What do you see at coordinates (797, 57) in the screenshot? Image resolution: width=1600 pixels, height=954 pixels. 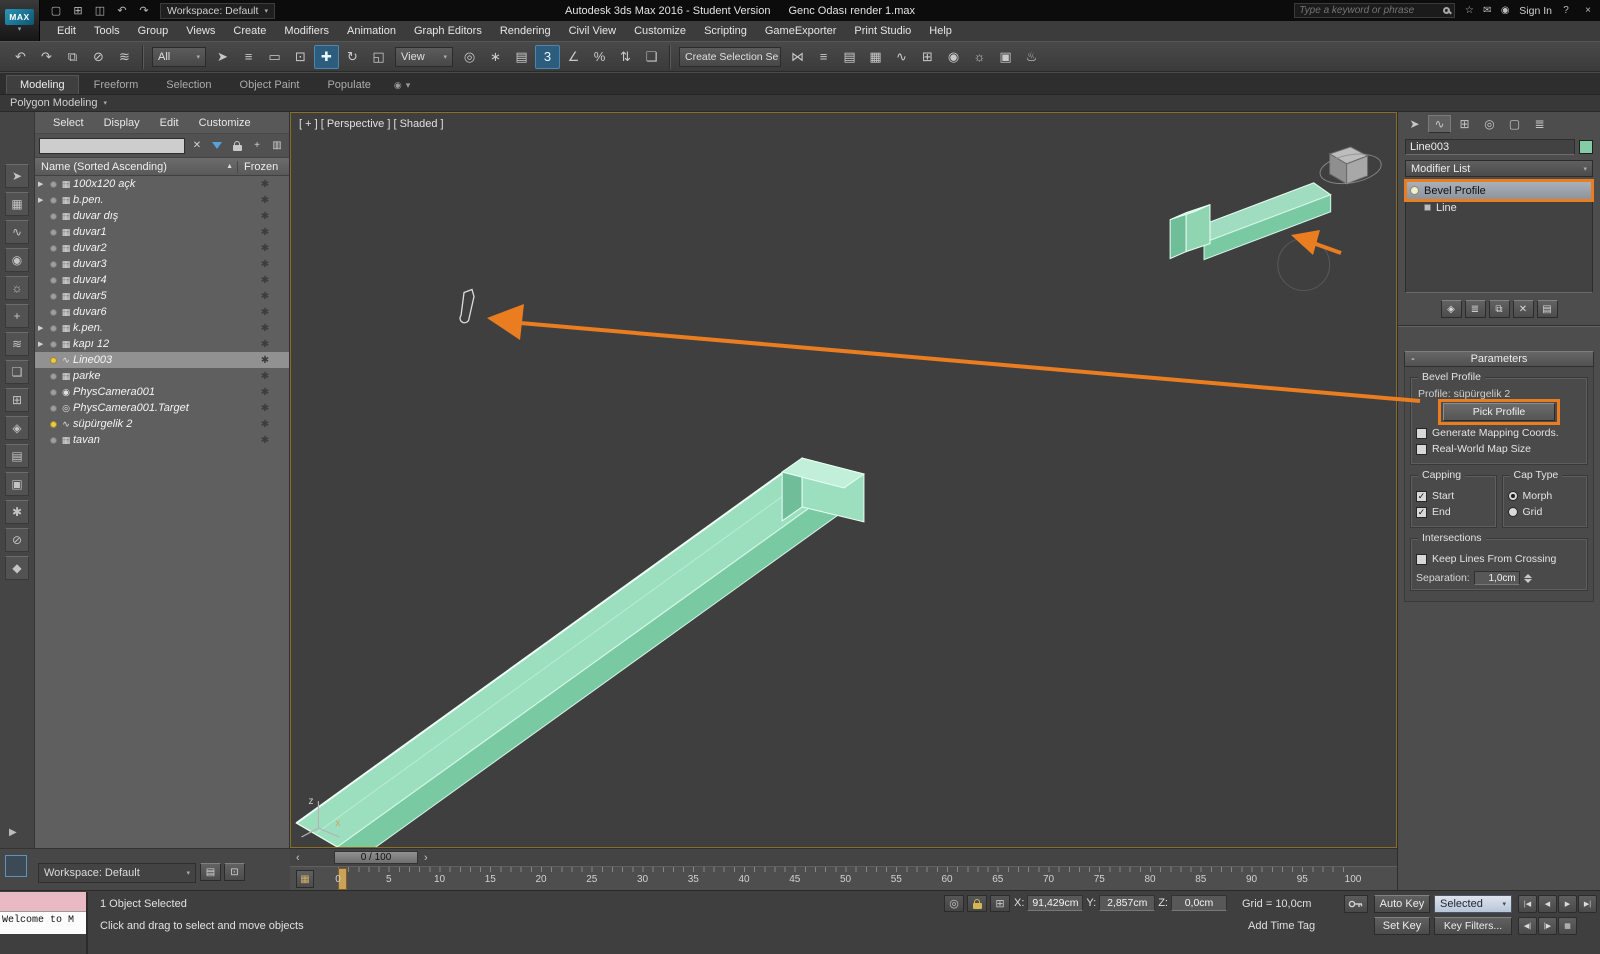 I see `mirror-icon: ⋈` at bounding box center [797, 57].